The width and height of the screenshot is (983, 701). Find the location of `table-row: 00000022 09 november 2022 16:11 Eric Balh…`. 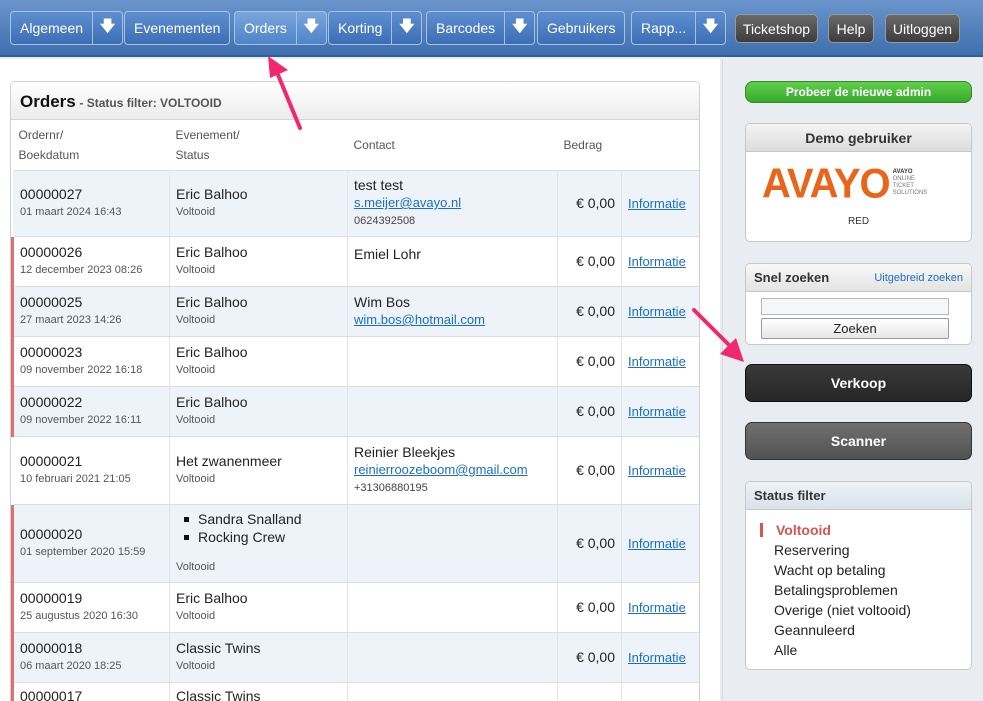

table-row: 00000022 09 november 2022 16:11 Eric Balh… is located at coordinates (355, 411).